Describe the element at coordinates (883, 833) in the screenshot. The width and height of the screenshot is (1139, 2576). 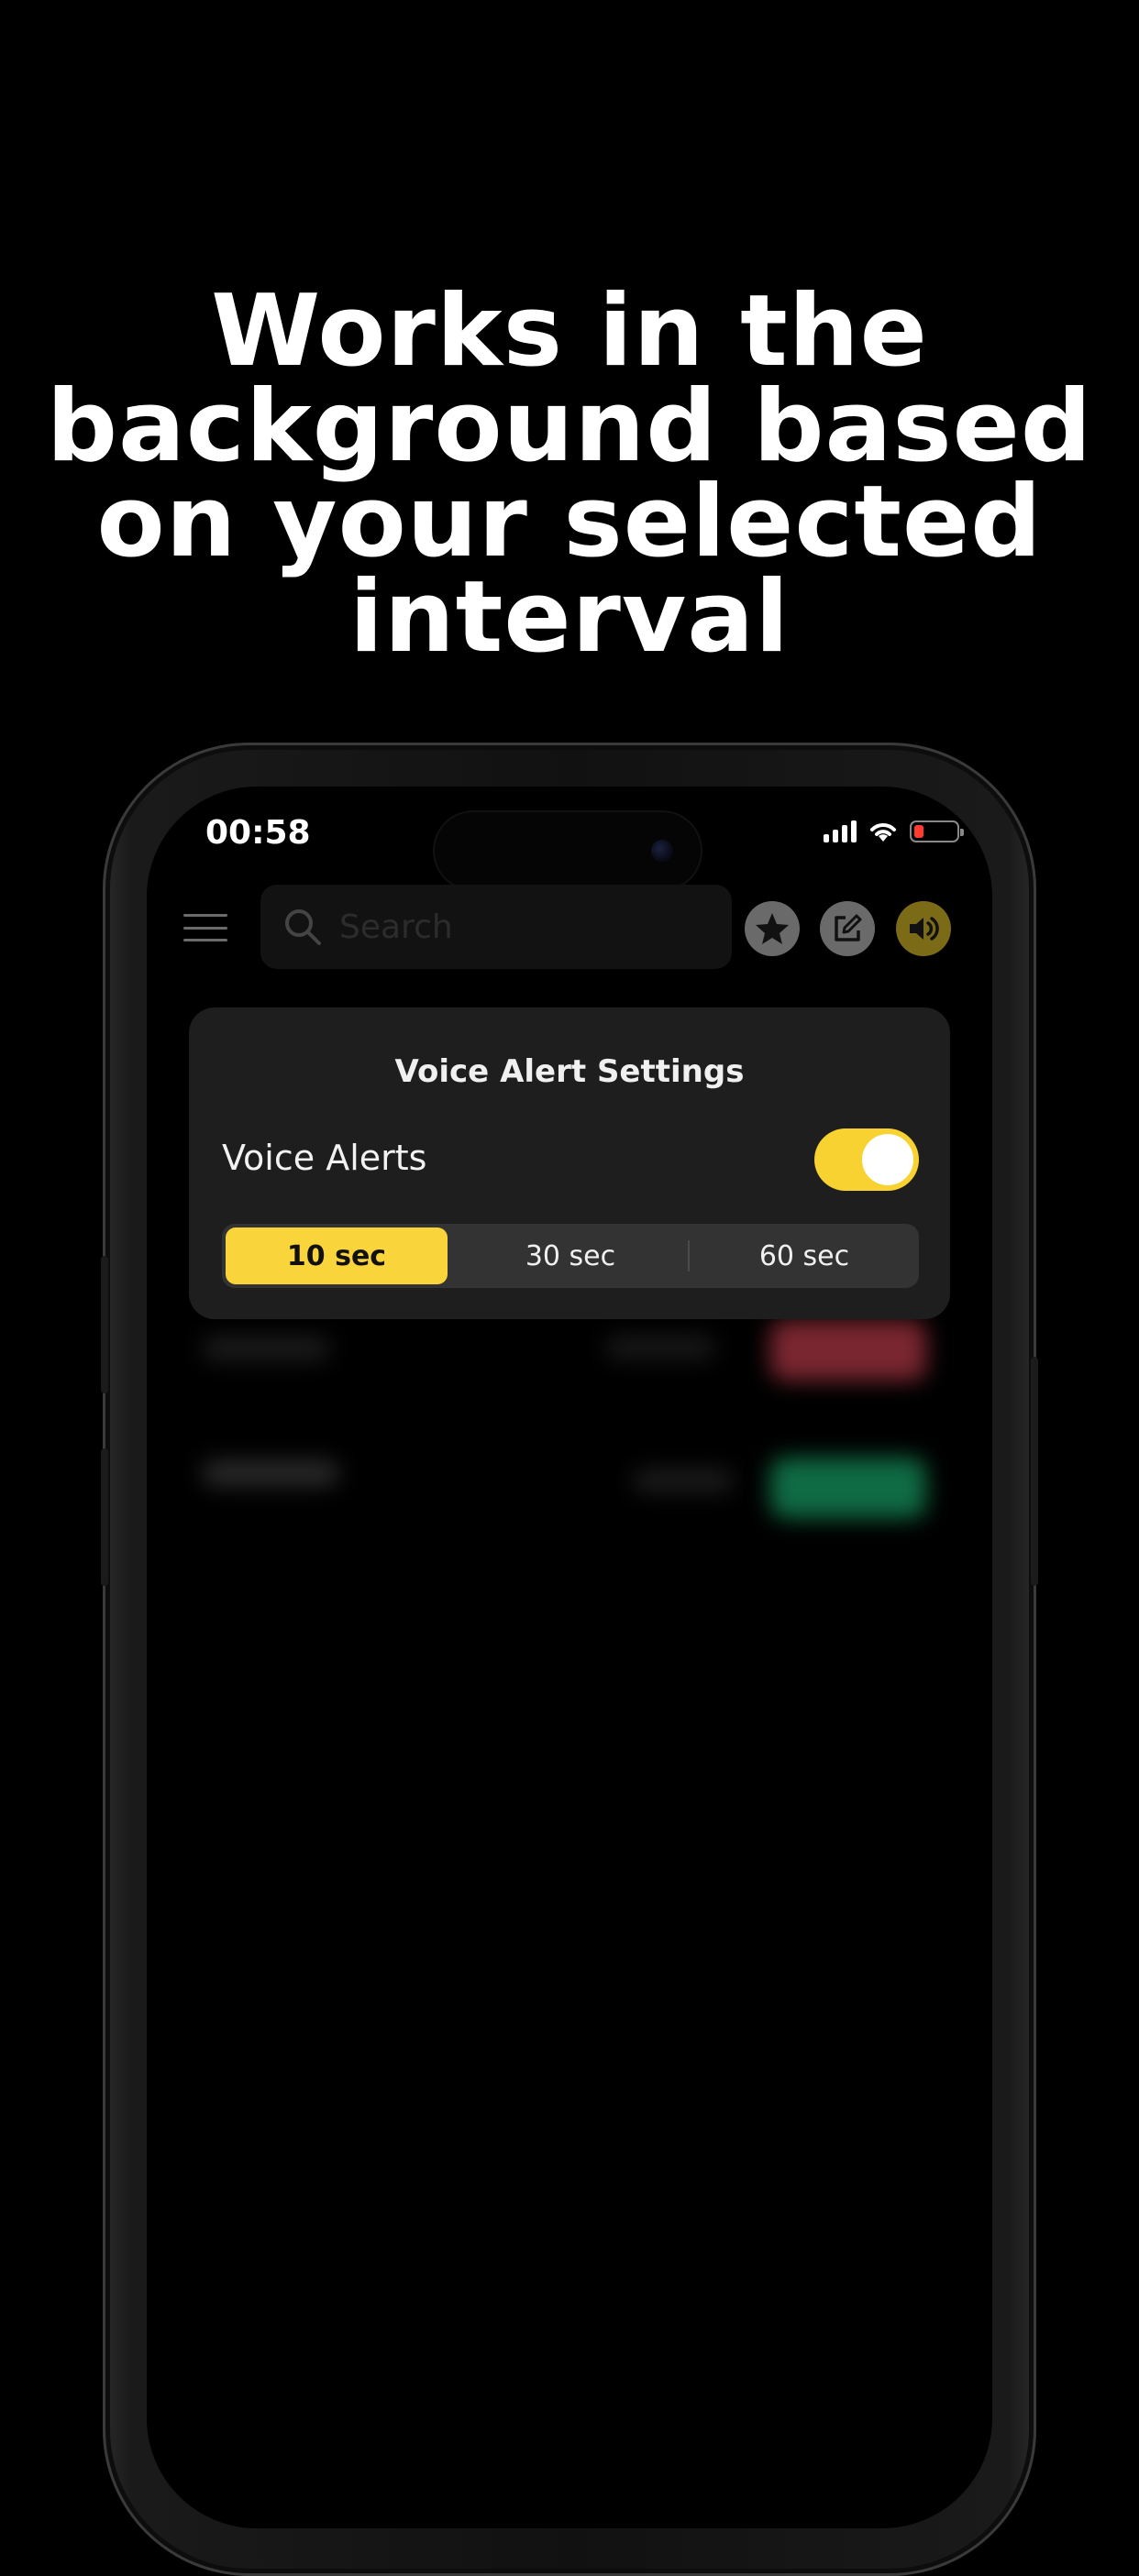
I see `wifi-icon` at that location.